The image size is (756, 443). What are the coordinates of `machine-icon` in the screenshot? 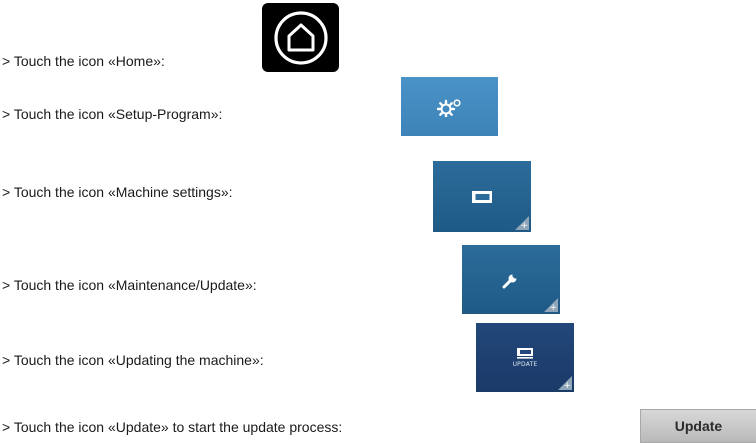 It's located at (482, 196).